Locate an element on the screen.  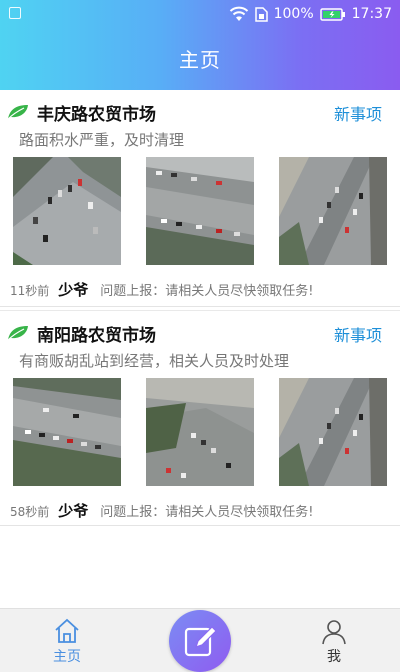
app-header: 100% 17:37 主页 is located at coordinates (200, 45).